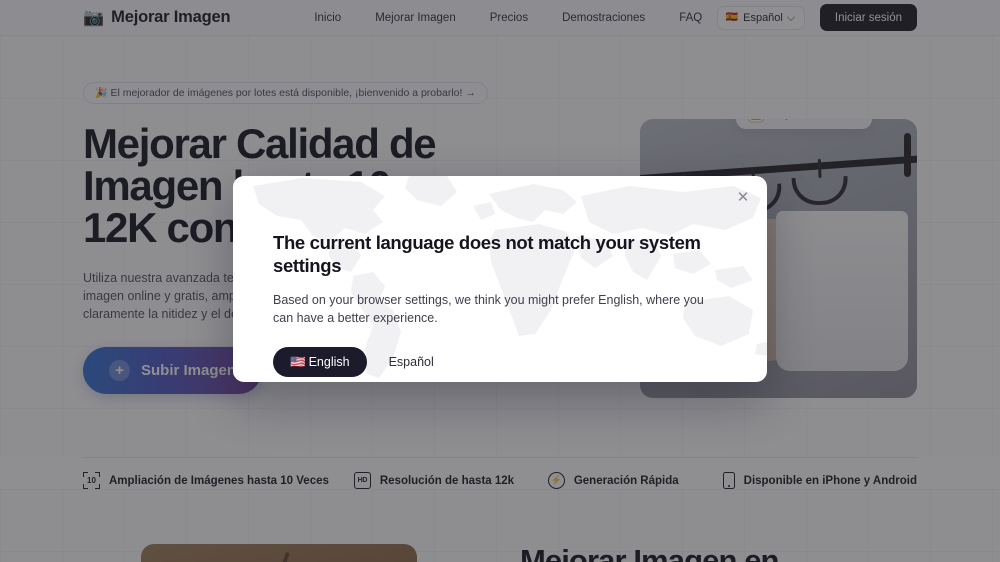 This screenshot has width=1000, height=562. Describe the element at coordinates (411, 362) in the screenshot. I see `keep-spanish-button: Español` at that location.